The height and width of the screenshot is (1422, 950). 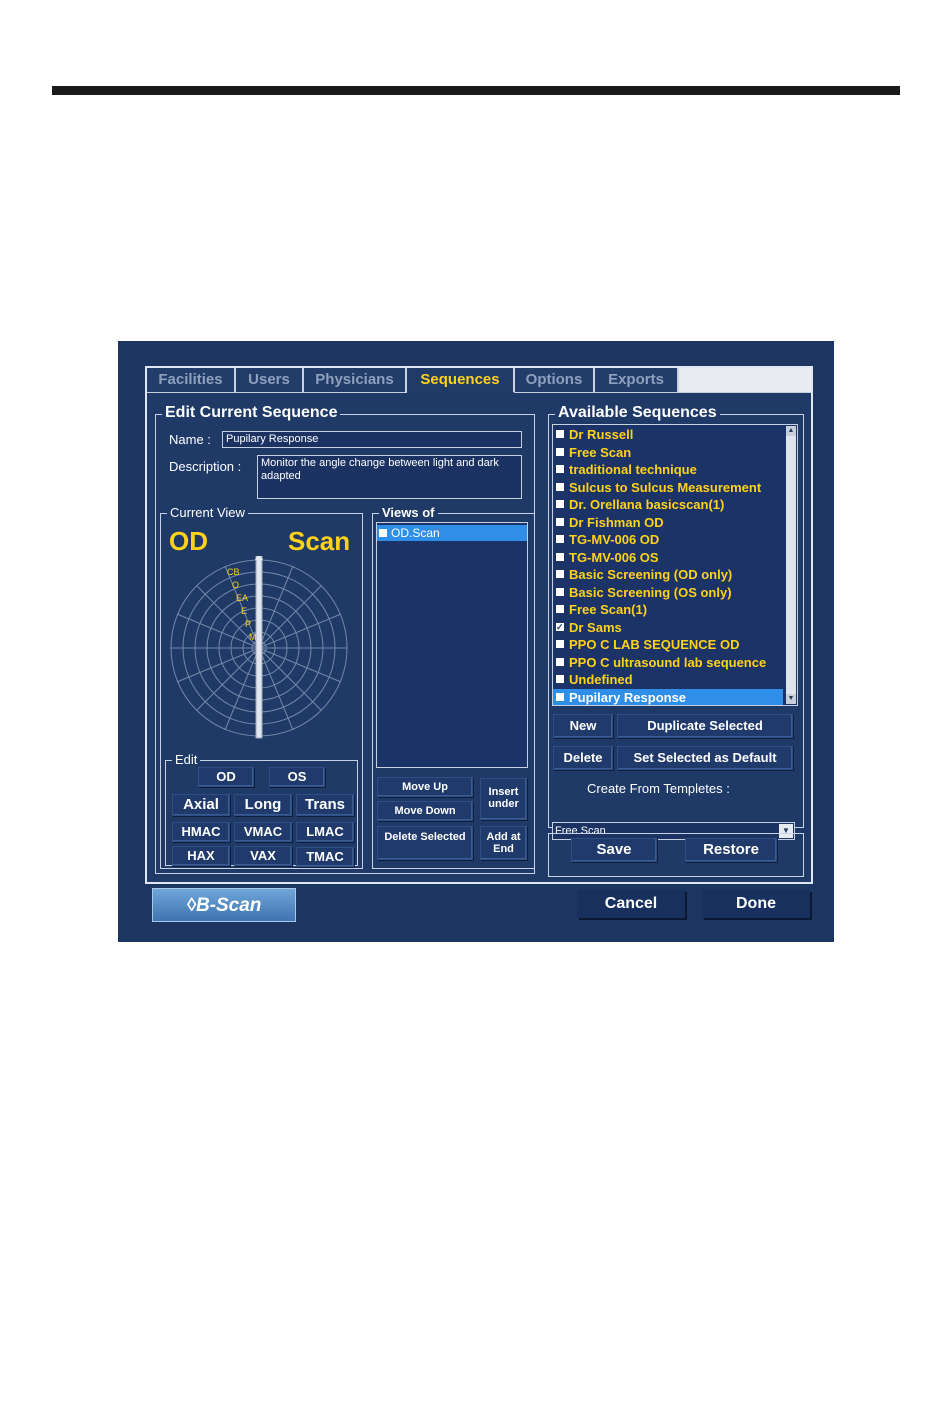 I want to click on sequence-list-item: Free Scan(1), so click(x=668, y=609).